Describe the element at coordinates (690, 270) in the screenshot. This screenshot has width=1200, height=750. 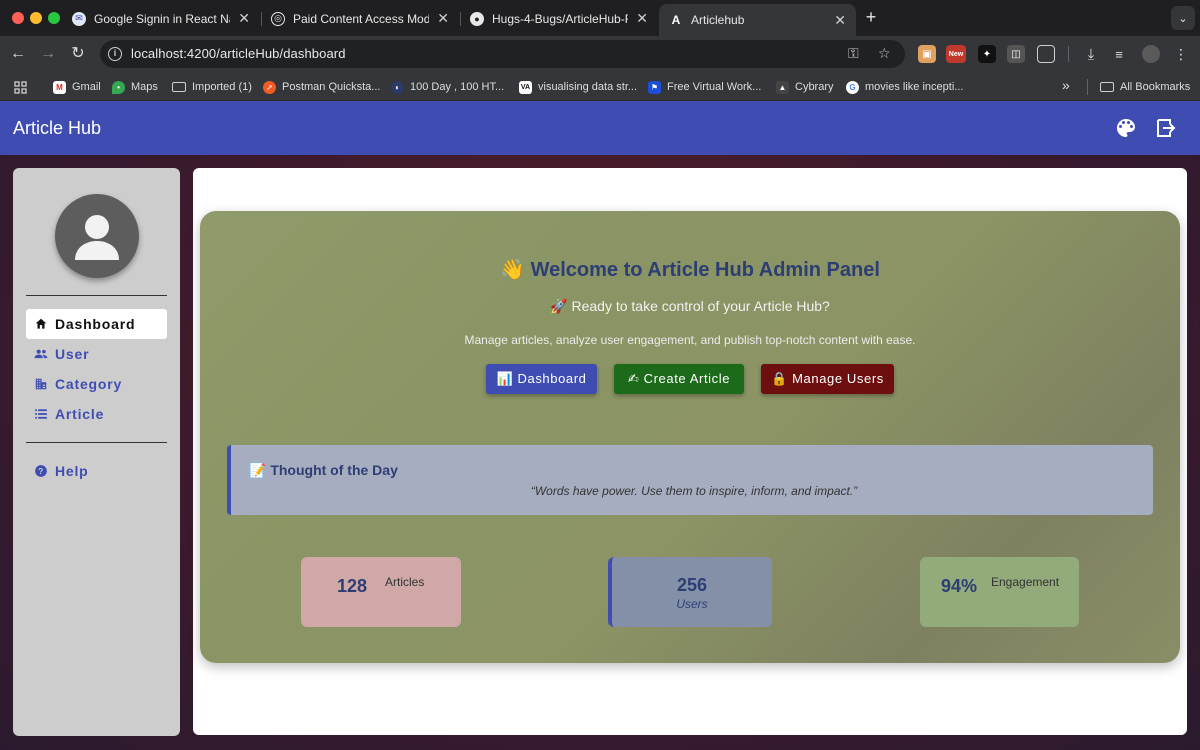
I see `welcome-title: 👋 Welcome to Article Hub Admin Panel` at that location.